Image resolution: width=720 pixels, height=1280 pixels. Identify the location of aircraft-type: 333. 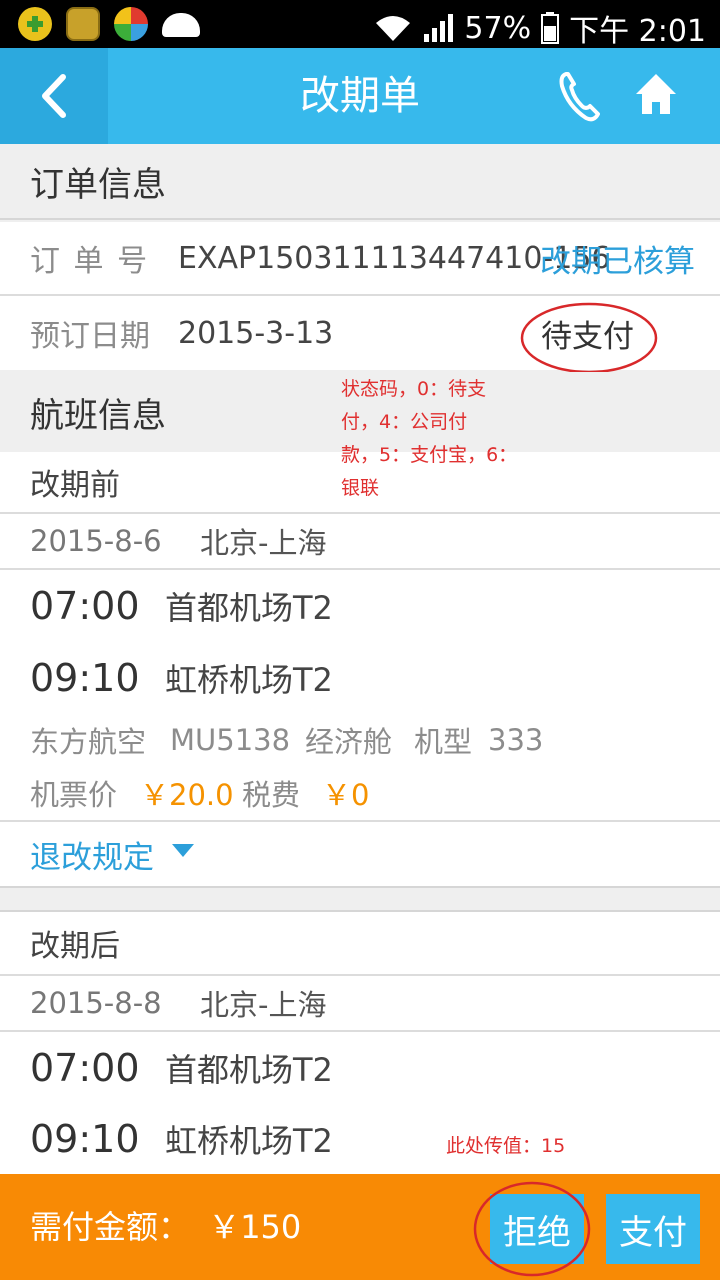
(516, 740).